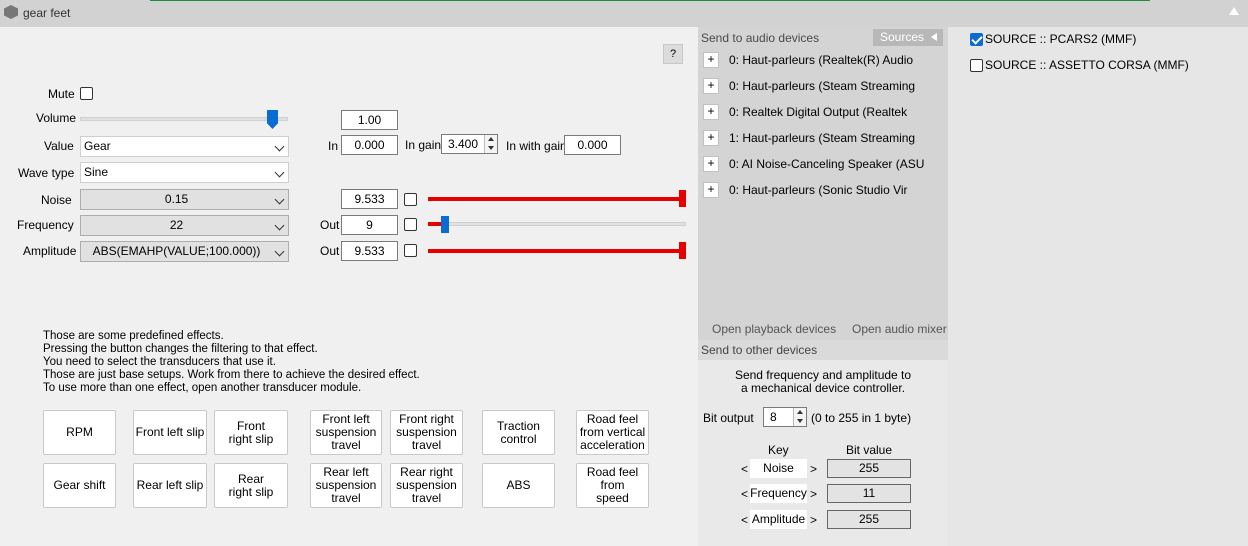  I want to click on open-playback-devices-link: Open playback devices, so click(774, 329).